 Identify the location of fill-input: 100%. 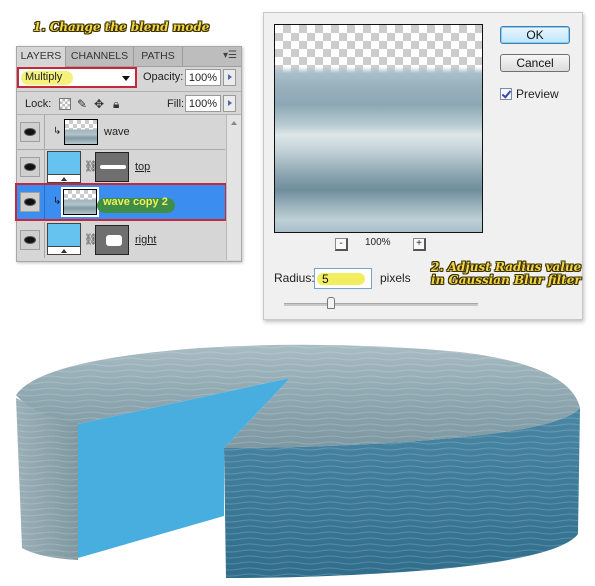
(203, 103).